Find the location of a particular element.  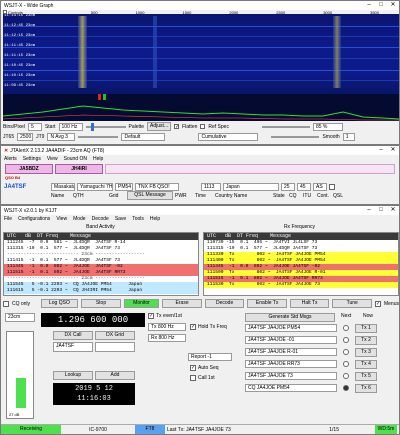

mode-status: FT8 is located at coordinates (150, 429).